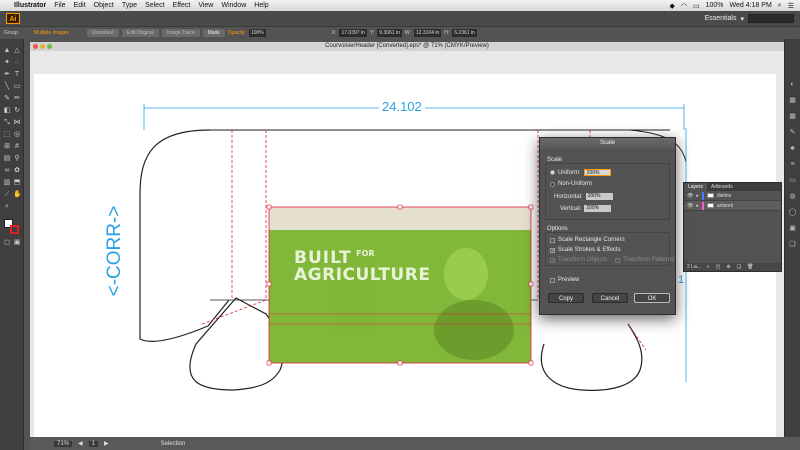 This screenshot has width=800, height=450. I want to click on transform-patterns-checkbox, so click(618, 260).